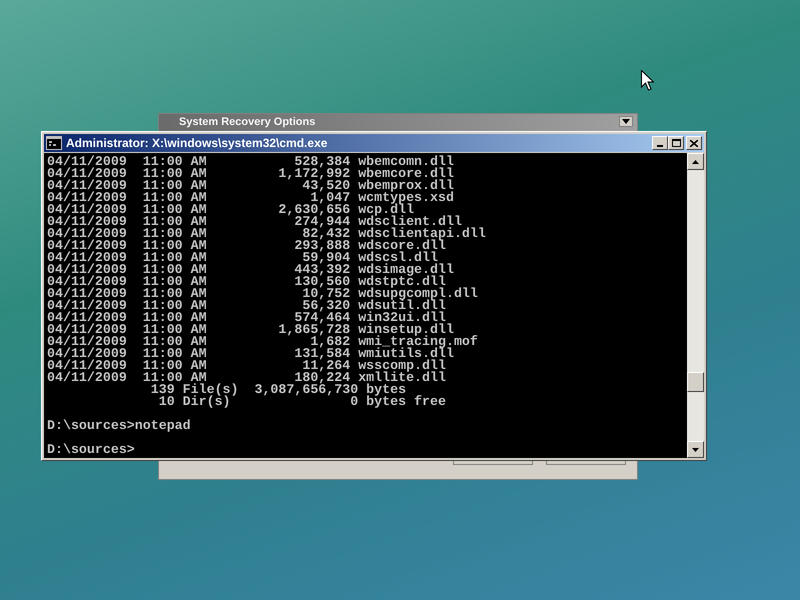 This screenshot has width=800, height=600. I want to click on scroll-up-button, so click(695, 161).